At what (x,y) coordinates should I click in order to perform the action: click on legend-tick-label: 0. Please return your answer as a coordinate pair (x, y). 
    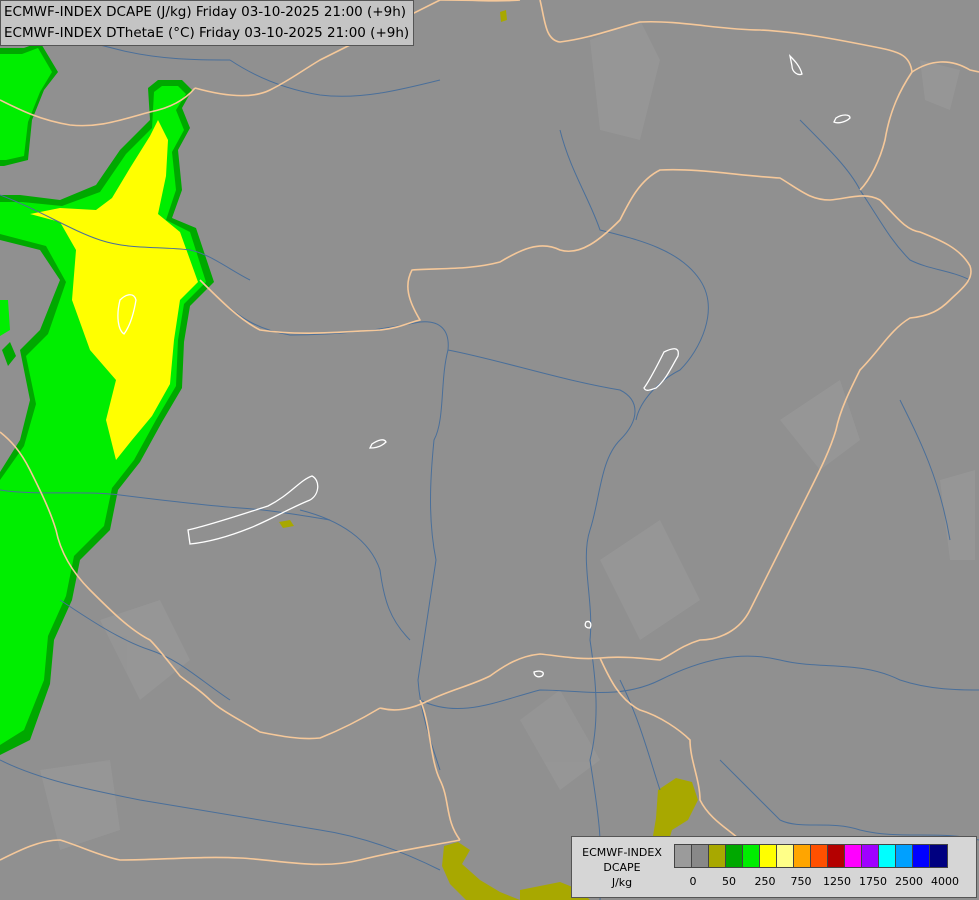
    Looking at the image, I should click on (693, 881).